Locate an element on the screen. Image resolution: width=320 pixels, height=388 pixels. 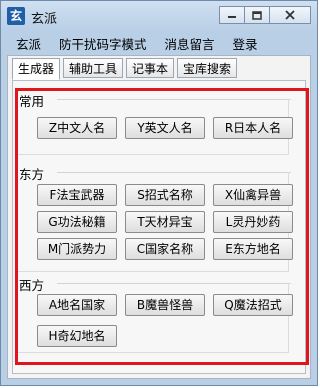
tab-helper-tools: 辅助工具 is located at coordinates (93, 68).